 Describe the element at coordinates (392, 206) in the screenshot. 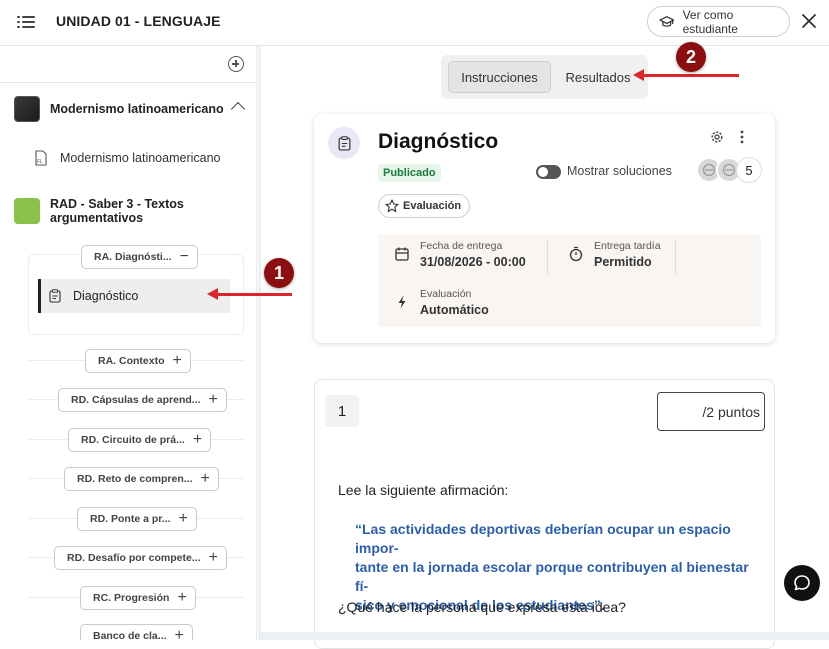

I see `star-icon` at that location.